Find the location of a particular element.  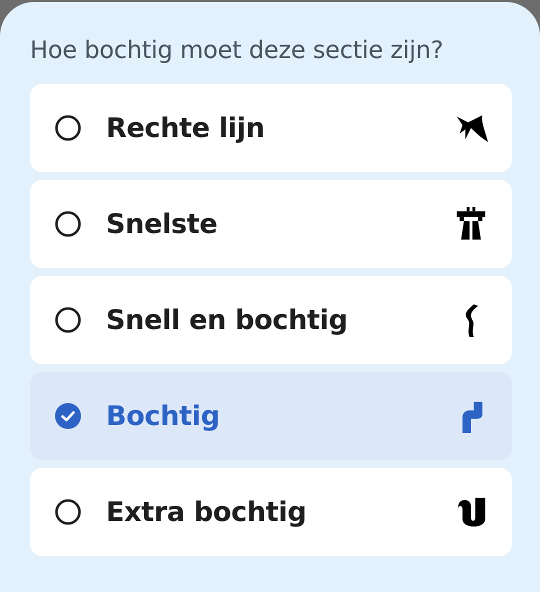

question-title: Hoe bochtig moet deze sectie zijn? is located at coordinates (237, 50).